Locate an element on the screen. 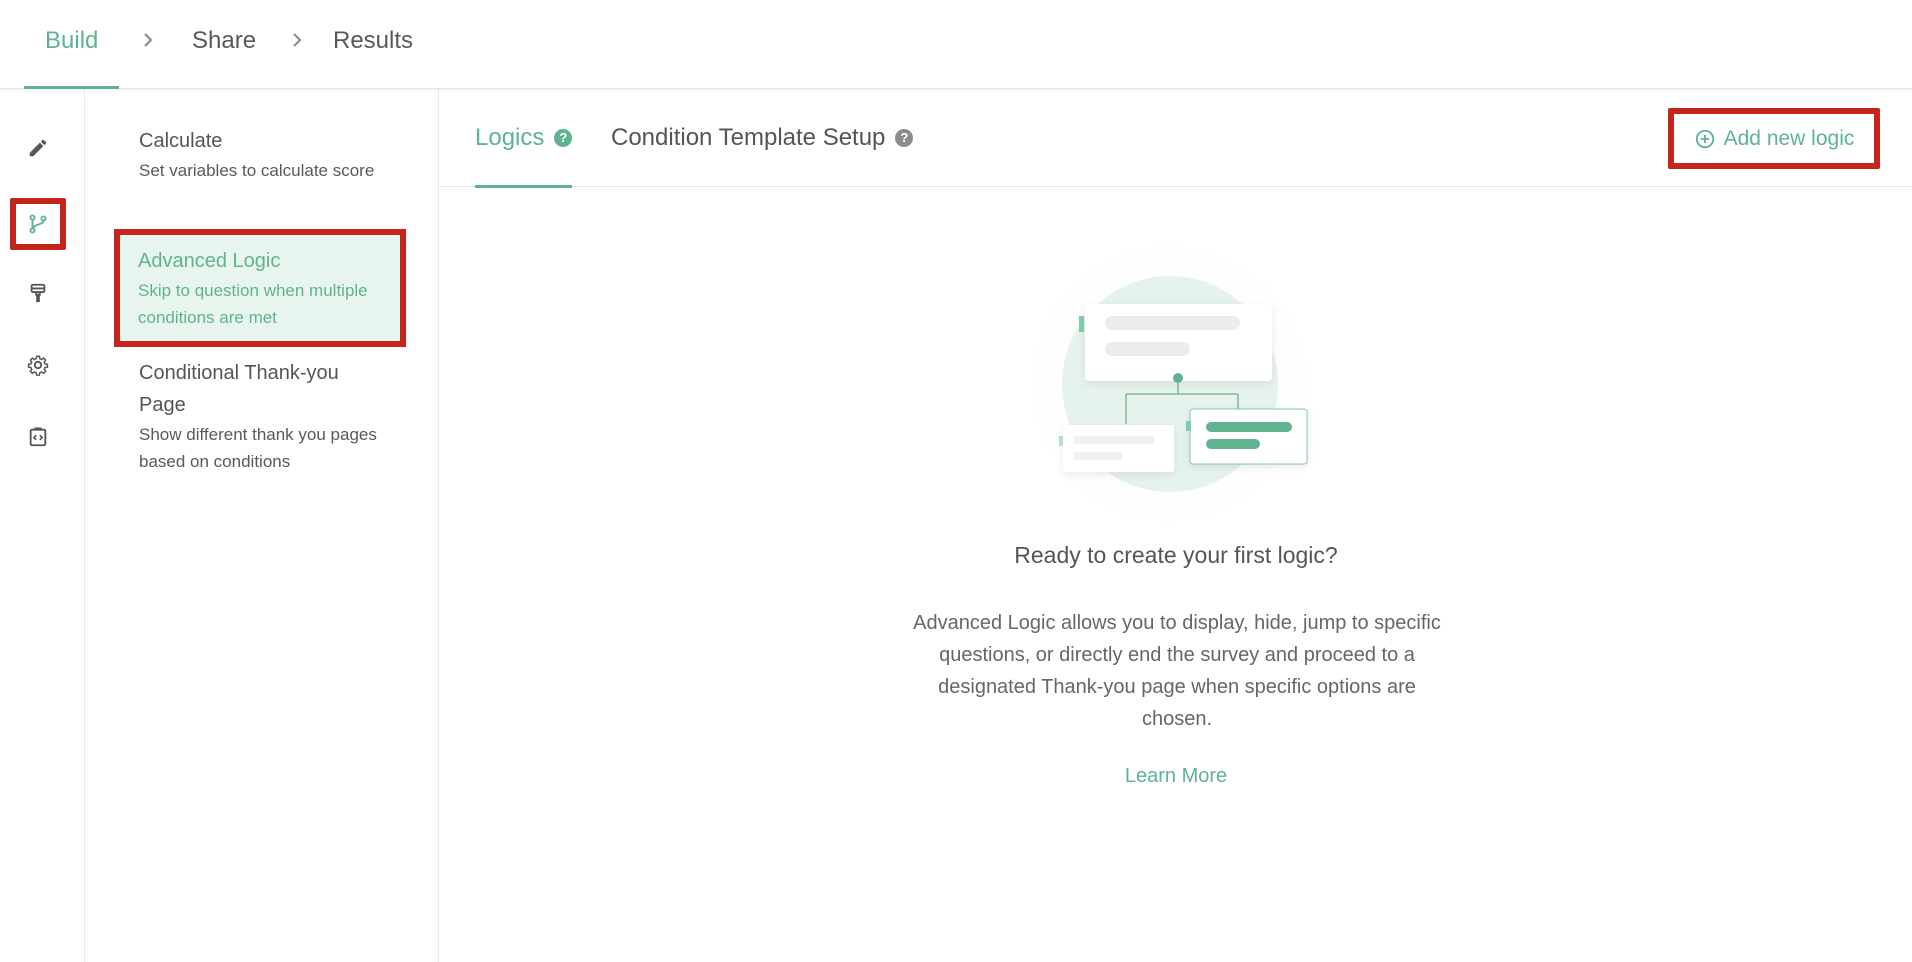  pencil-icon is located at coordinates (38, 148).